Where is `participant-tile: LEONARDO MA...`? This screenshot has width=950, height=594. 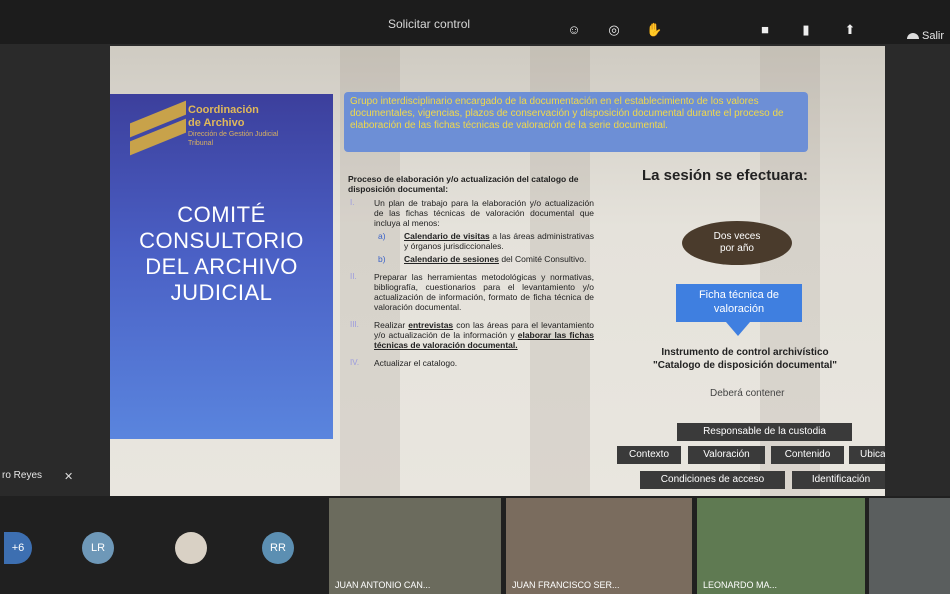 participant-tile: LEONARDO MA... is located at coordinates (781, 546).